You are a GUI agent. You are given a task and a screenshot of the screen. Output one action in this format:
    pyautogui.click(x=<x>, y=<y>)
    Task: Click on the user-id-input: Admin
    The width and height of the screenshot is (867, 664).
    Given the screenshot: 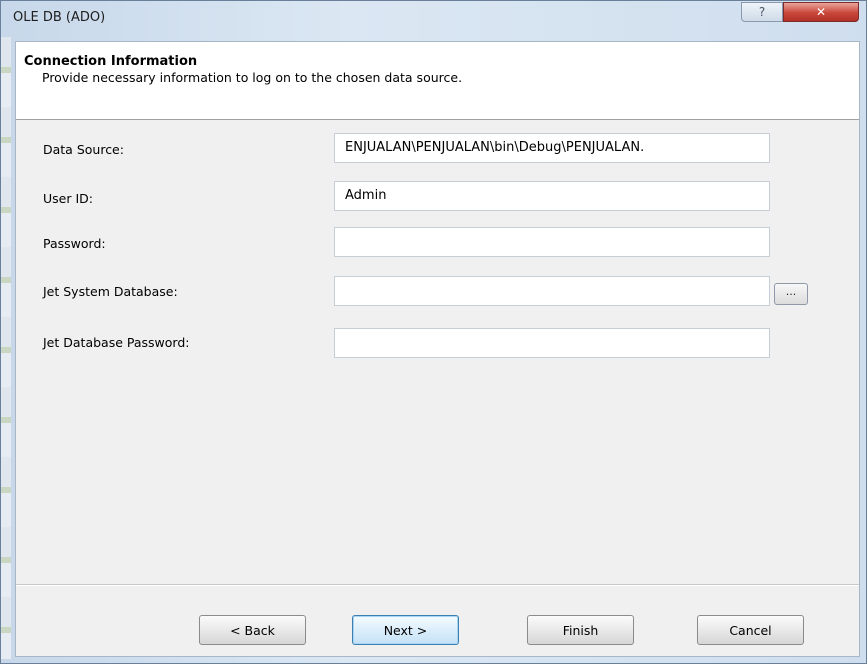 What is the action you would take?
    pyautogui.click(x=552, y=196)
    